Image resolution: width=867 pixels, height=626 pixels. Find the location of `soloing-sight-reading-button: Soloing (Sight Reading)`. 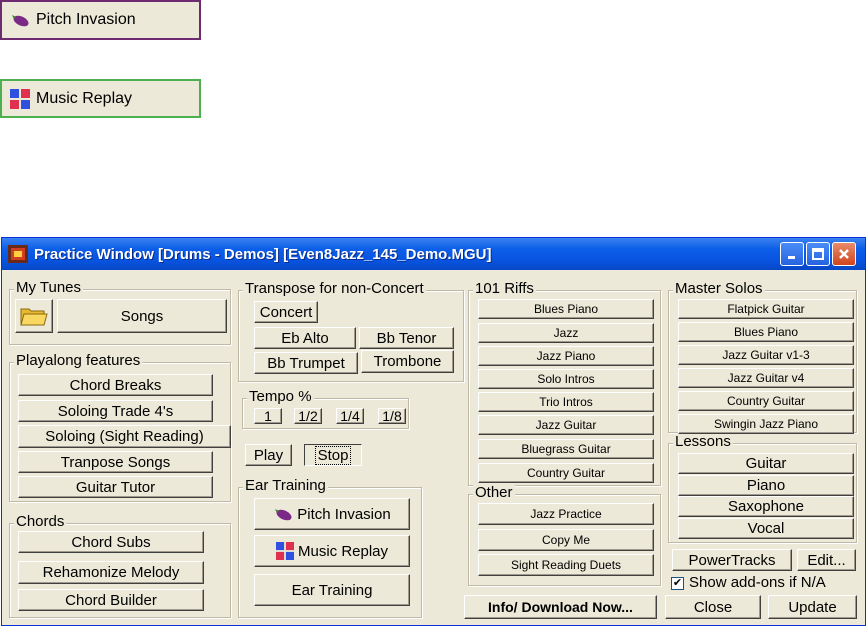

soloing-sight-reading-button: Soloing (Sight Reading) is located at coordinates (124, 436).